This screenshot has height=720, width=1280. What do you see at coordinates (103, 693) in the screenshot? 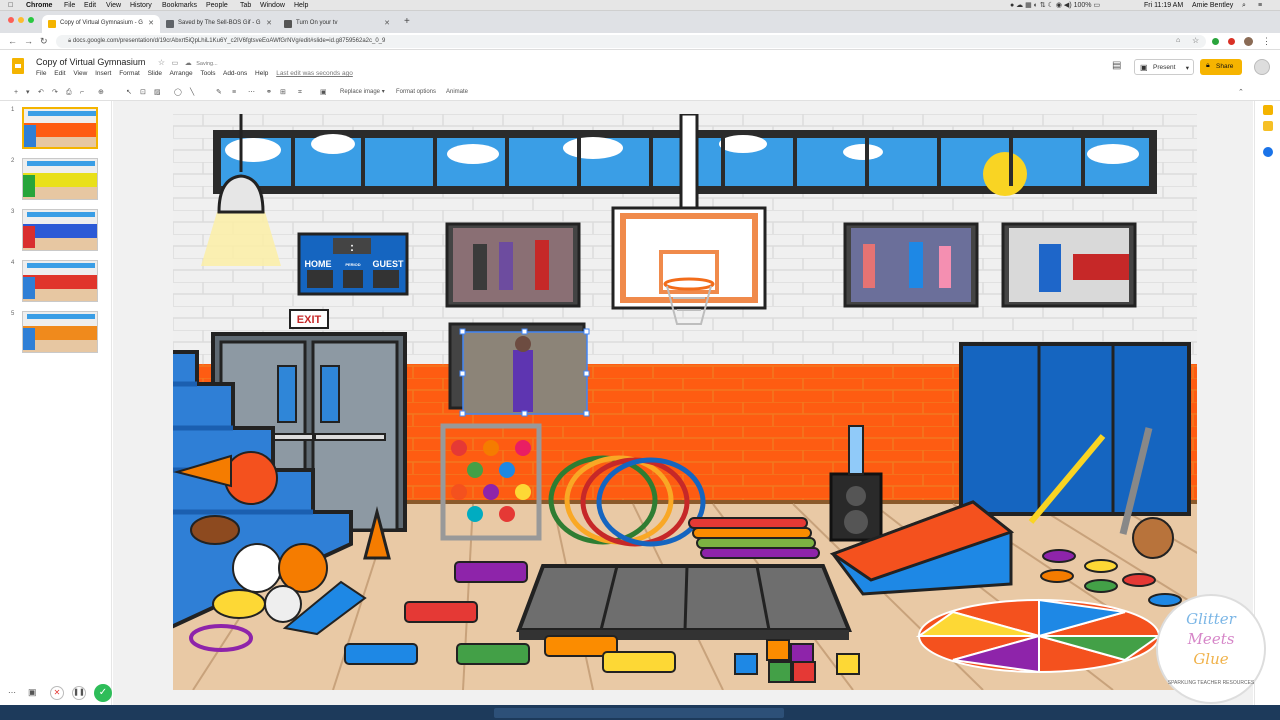
I see `finish-recording-icon: ✓` at bounding box center [103, 693].